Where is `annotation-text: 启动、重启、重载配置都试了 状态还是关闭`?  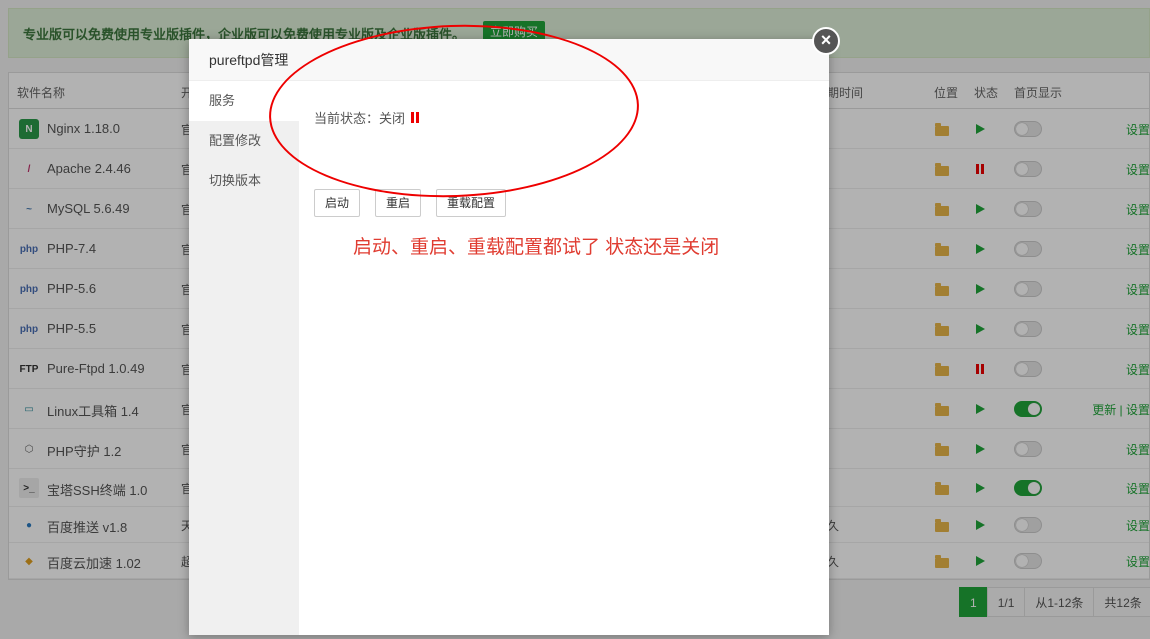 annotation-text: 启动、重启、重载配置都试了 状态还是关闭 is located at coordinates (536, 247).